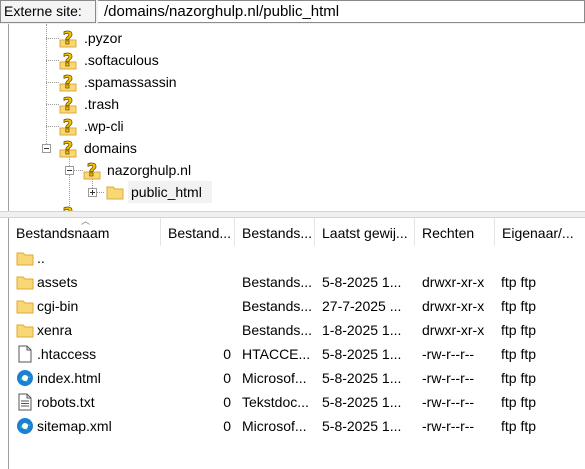  I want to click on file-name: index.html, so click(69, 378).